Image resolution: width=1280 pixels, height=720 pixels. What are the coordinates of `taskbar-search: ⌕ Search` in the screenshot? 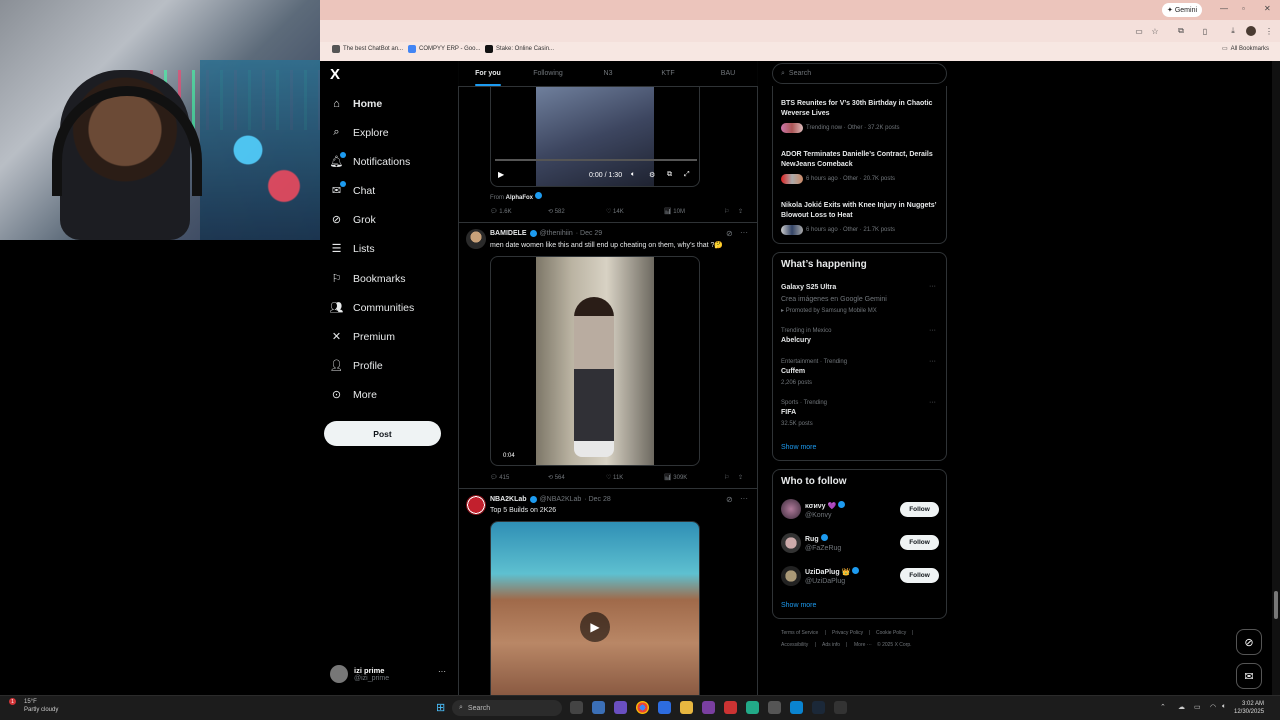 It's located at (507, 708).